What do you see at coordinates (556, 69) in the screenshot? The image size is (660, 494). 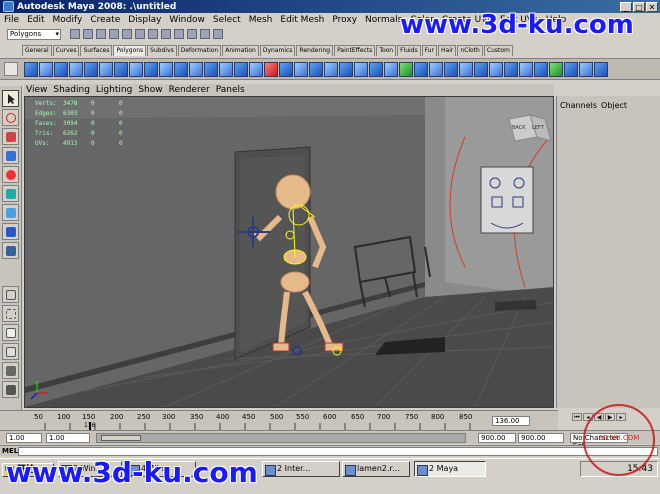 I see `soften-edge-icon` at bounding box center [556, 69].